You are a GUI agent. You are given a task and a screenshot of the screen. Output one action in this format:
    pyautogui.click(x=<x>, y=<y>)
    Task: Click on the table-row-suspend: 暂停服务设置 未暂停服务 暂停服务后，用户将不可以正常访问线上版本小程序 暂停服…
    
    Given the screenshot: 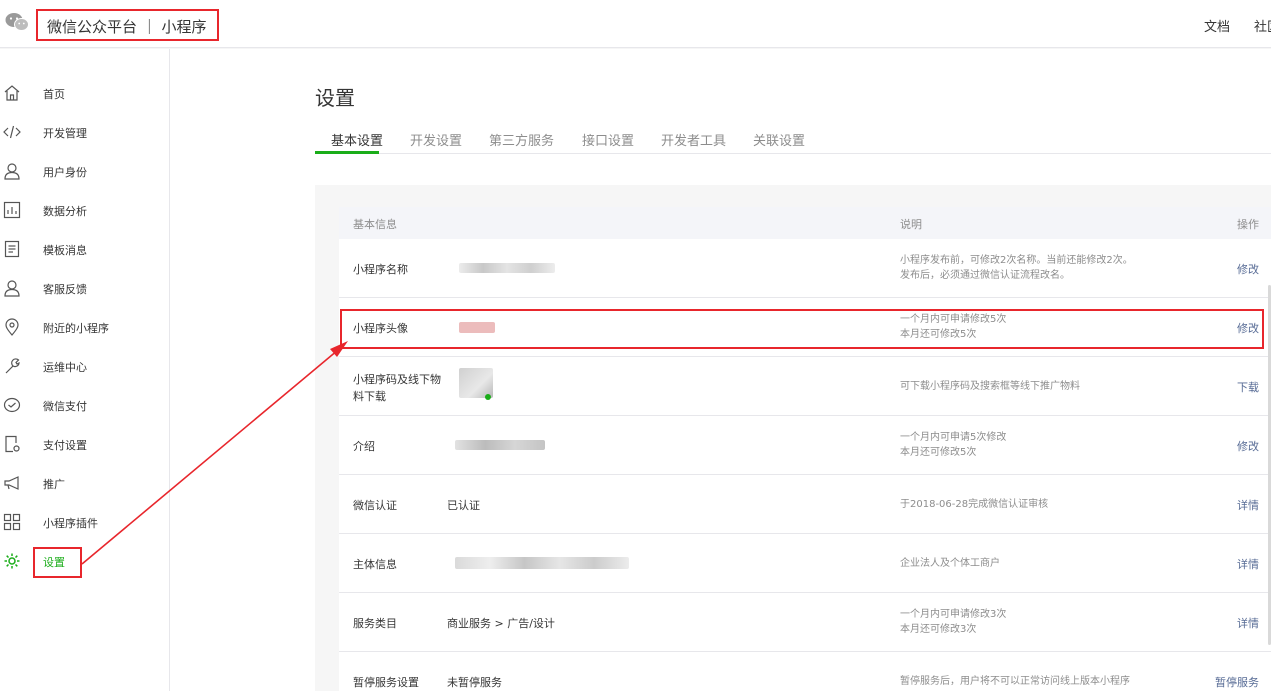 What is the action you would take?
    pyautogui.click(x=805, y=671)
    